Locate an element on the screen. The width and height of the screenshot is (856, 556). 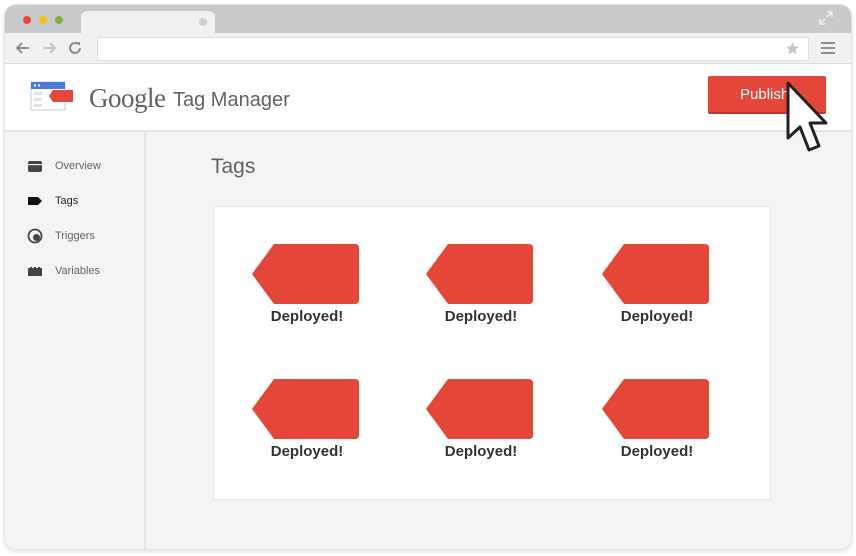
sidebar: Overview Tags Triggers Variables is located at coordinates (75, 340).